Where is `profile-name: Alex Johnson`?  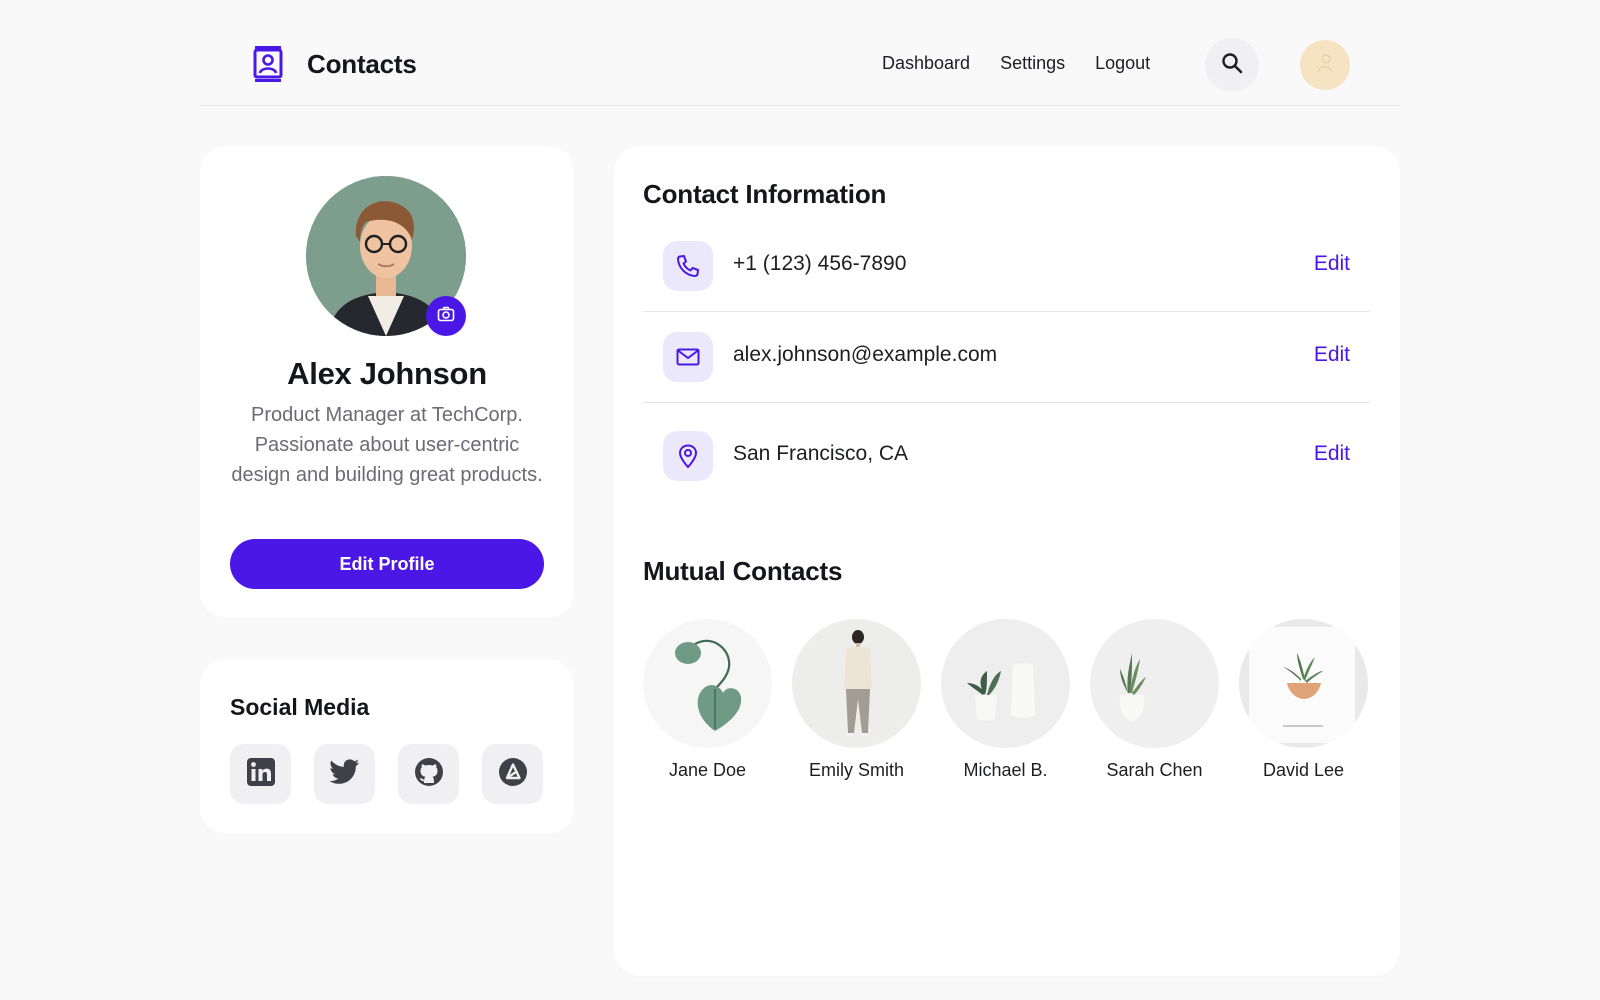
profile-name: Alex Johnson is located at coordinates (387, 373).